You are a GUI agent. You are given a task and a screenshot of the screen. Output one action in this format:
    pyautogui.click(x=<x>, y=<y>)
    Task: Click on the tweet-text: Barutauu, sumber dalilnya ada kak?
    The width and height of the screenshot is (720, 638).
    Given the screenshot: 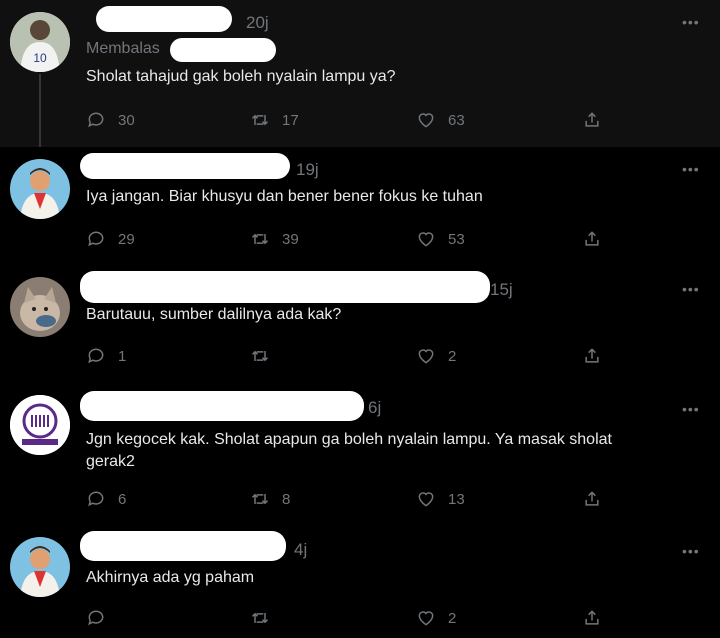 What is the action you would take?
    pyautogui.click(x=214, y=314)
    